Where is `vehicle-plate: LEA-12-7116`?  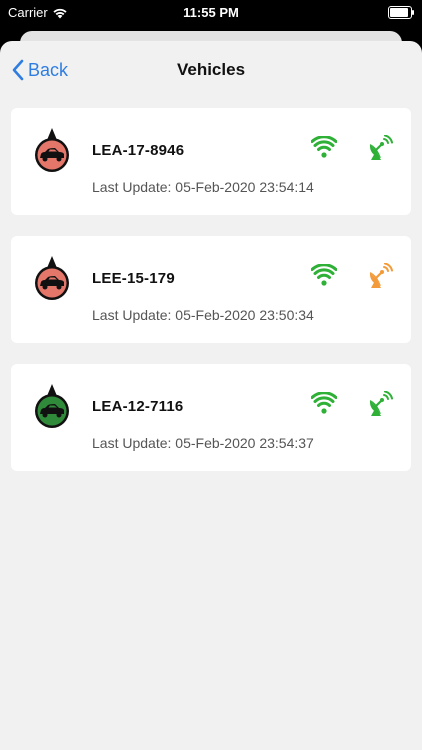
vehicle-plate: LEA-12-7116 is located at coordinates (138, 406).